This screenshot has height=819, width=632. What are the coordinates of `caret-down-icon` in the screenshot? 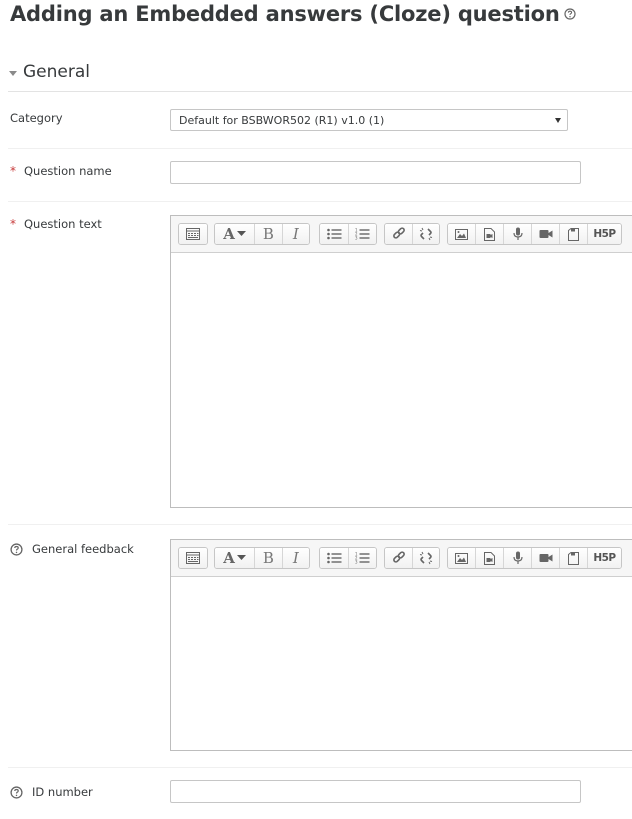 It's located at (13, 73).